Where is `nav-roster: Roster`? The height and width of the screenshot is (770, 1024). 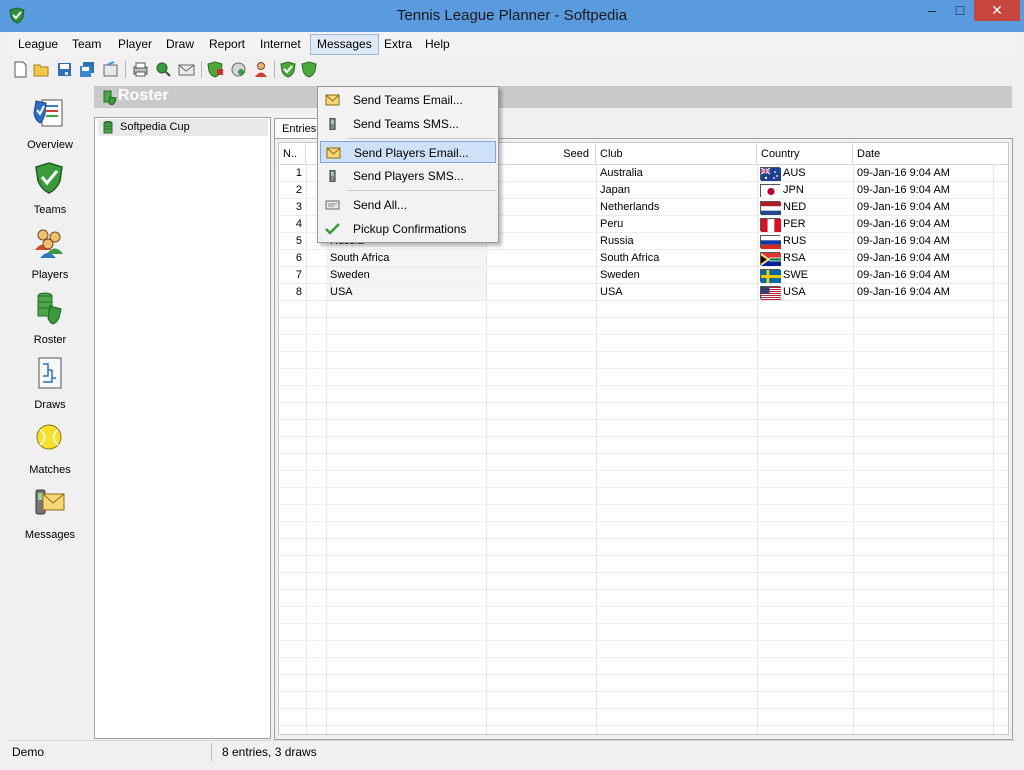 nav-roster: Roster is located at coordinates (50, 322).